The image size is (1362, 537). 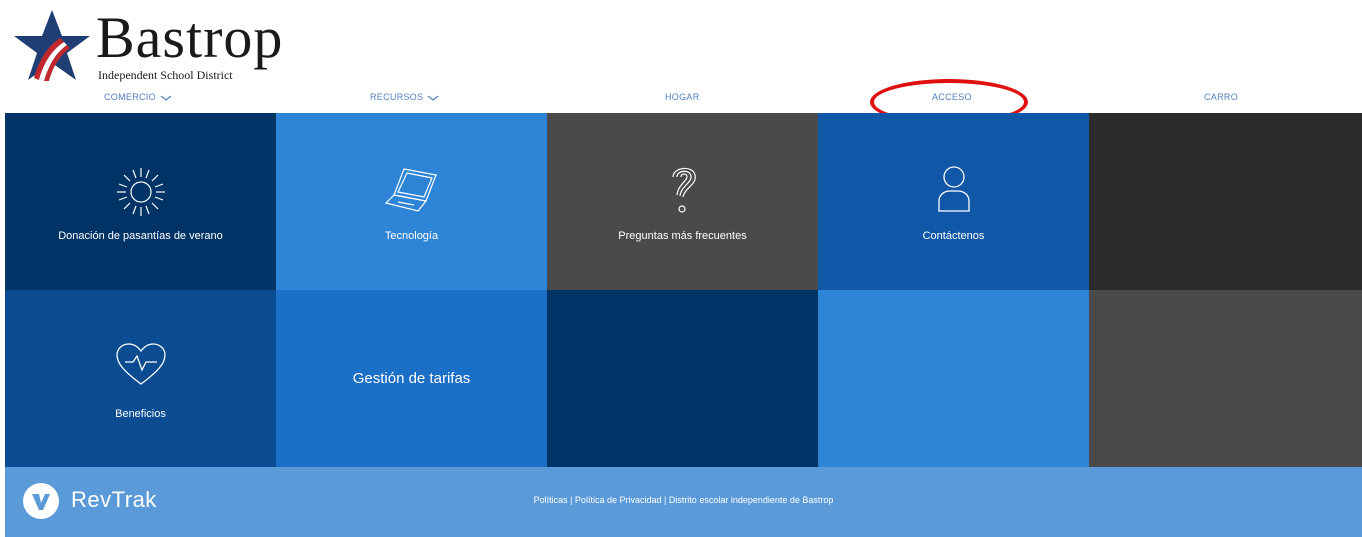 What do you see at coordinates (140, 236) in the screenshot?
I see `tile-label: Donación de pasantías de verano` at bounding box center [140, 236].